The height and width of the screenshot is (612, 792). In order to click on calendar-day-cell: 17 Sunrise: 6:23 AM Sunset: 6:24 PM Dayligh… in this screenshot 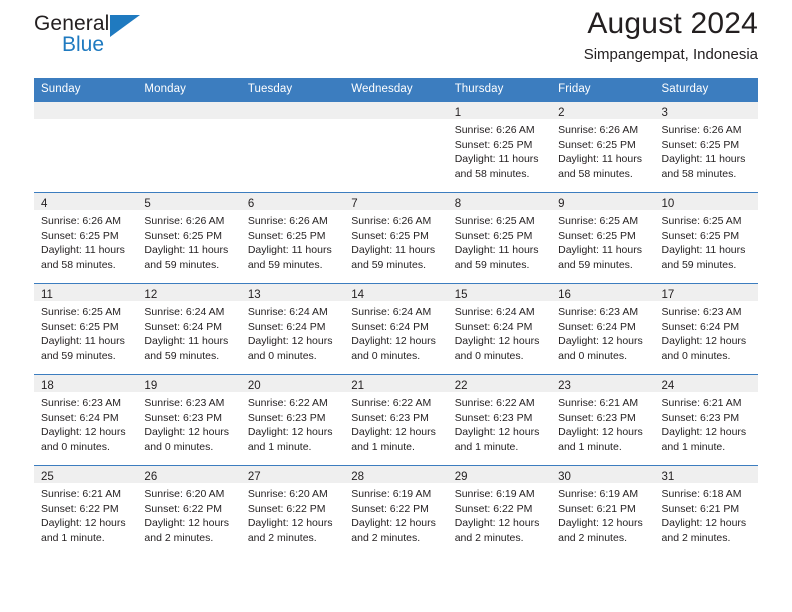, I will do `click(706, 329)`.